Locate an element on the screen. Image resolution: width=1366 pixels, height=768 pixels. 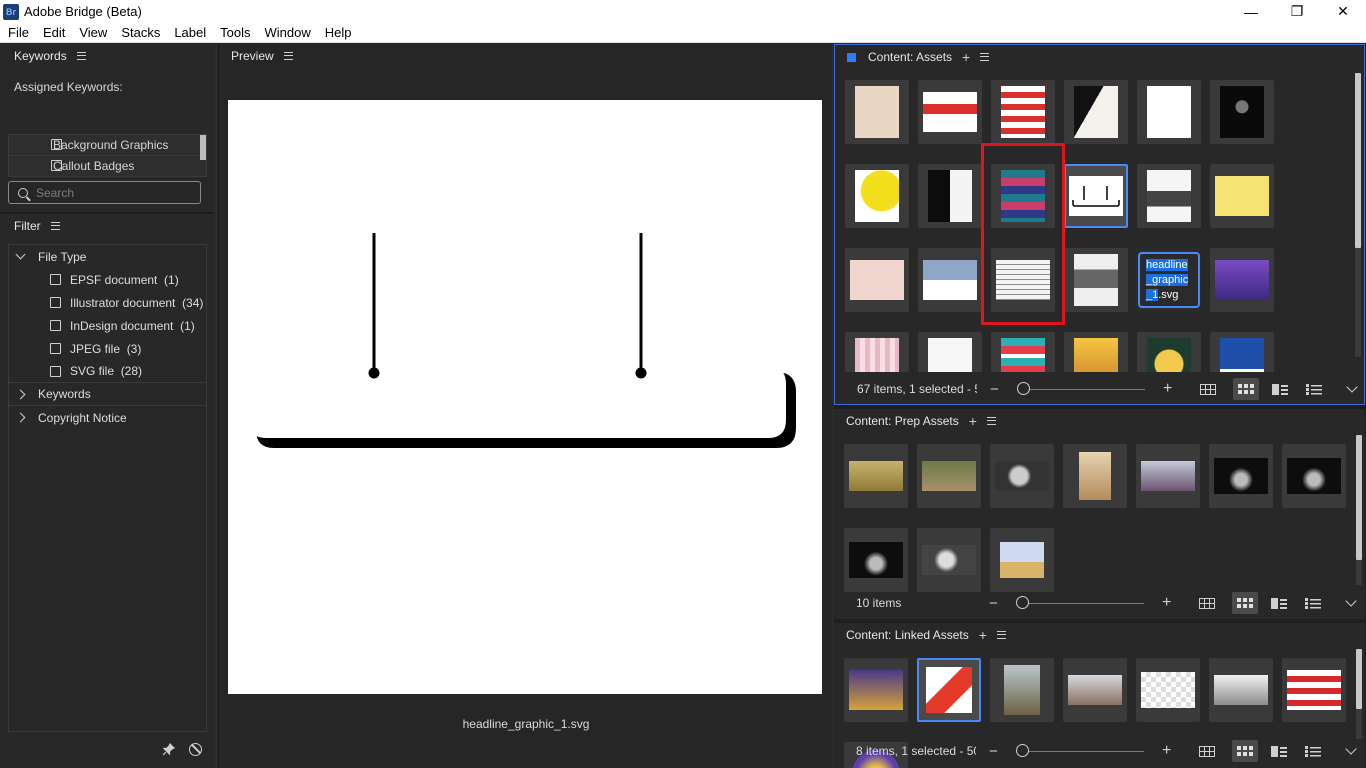
keywords-panel-header: Keywords is located at coordinates (107, 56).